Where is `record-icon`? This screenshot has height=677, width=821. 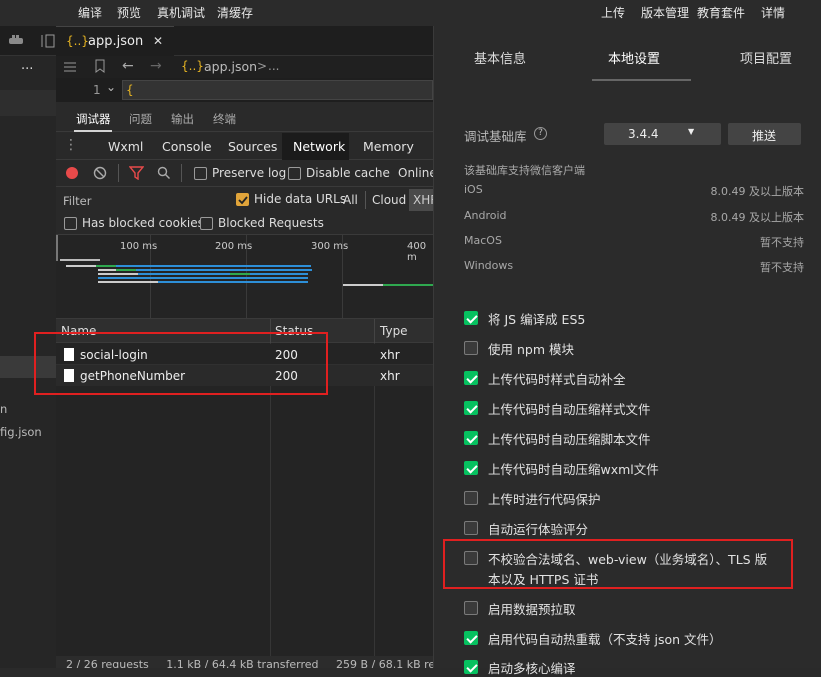 record-icon is located at coordinates (72, 173).